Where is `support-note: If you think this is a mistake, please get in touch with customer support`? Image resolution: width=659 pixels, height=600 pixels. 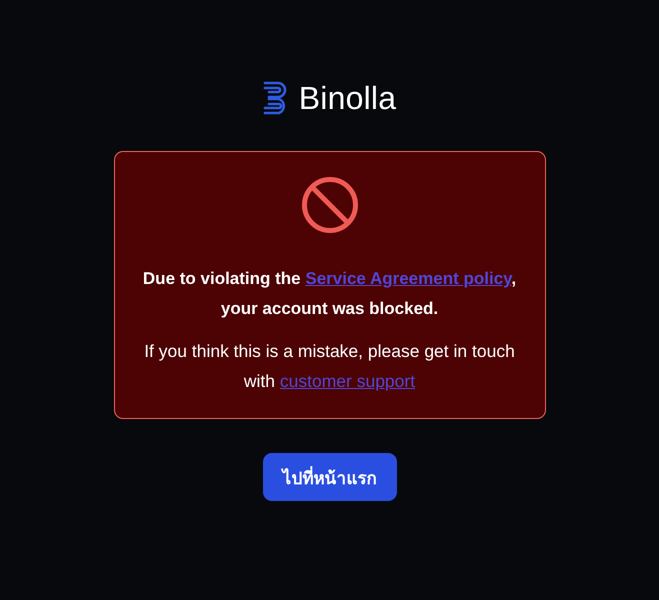
support-note: If you think this is a mistake, please get in touch with customer support is located at coordinates (329, 366).